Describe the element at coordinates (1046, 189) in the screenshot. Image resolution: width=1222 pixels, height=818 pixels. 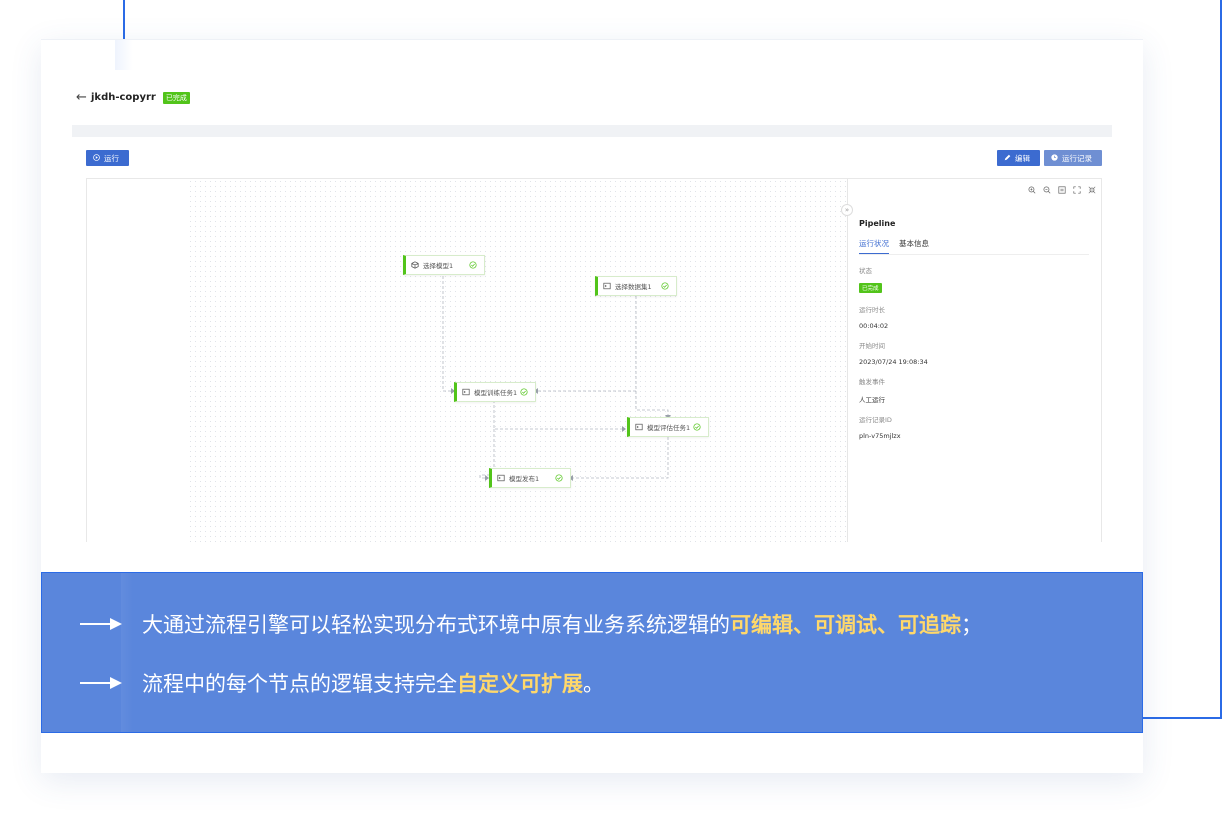
I see `zoom-out-icon` at that location.